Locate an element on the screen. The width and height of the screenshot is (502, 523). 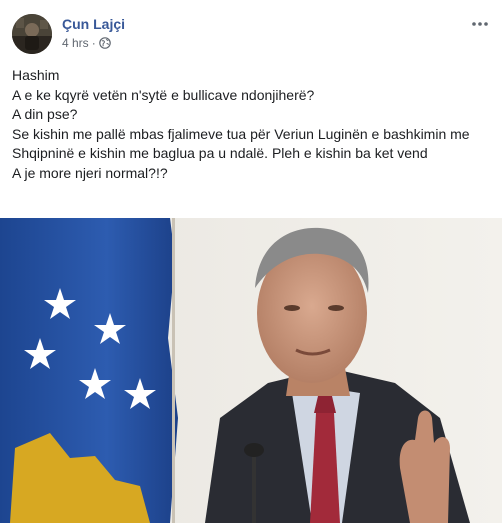
post-text-line: Hashim is located at coordinates (36, 75).